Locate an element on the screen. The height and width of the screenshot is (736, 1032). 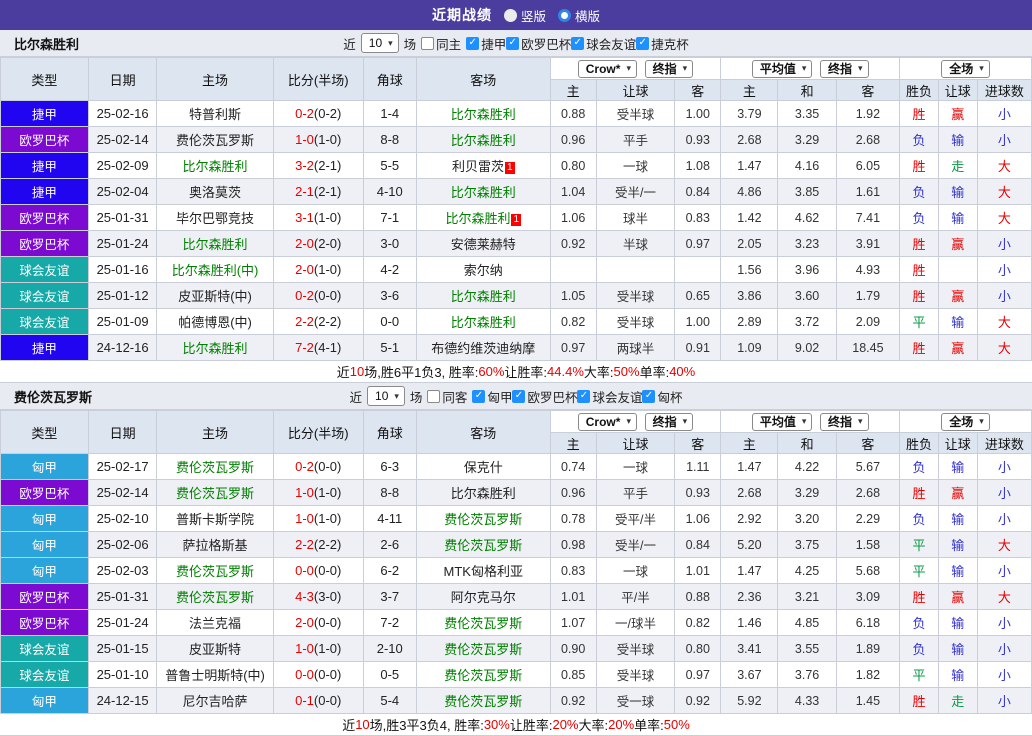
result-cell: 负 is located at coordinates (919, 191).